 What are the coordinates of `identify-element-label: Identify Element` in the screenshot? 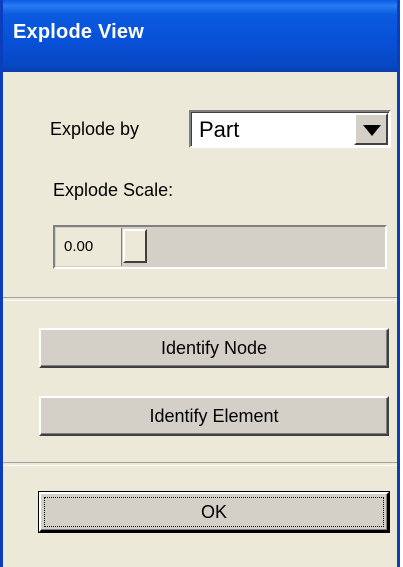 It's located at (214, 416).